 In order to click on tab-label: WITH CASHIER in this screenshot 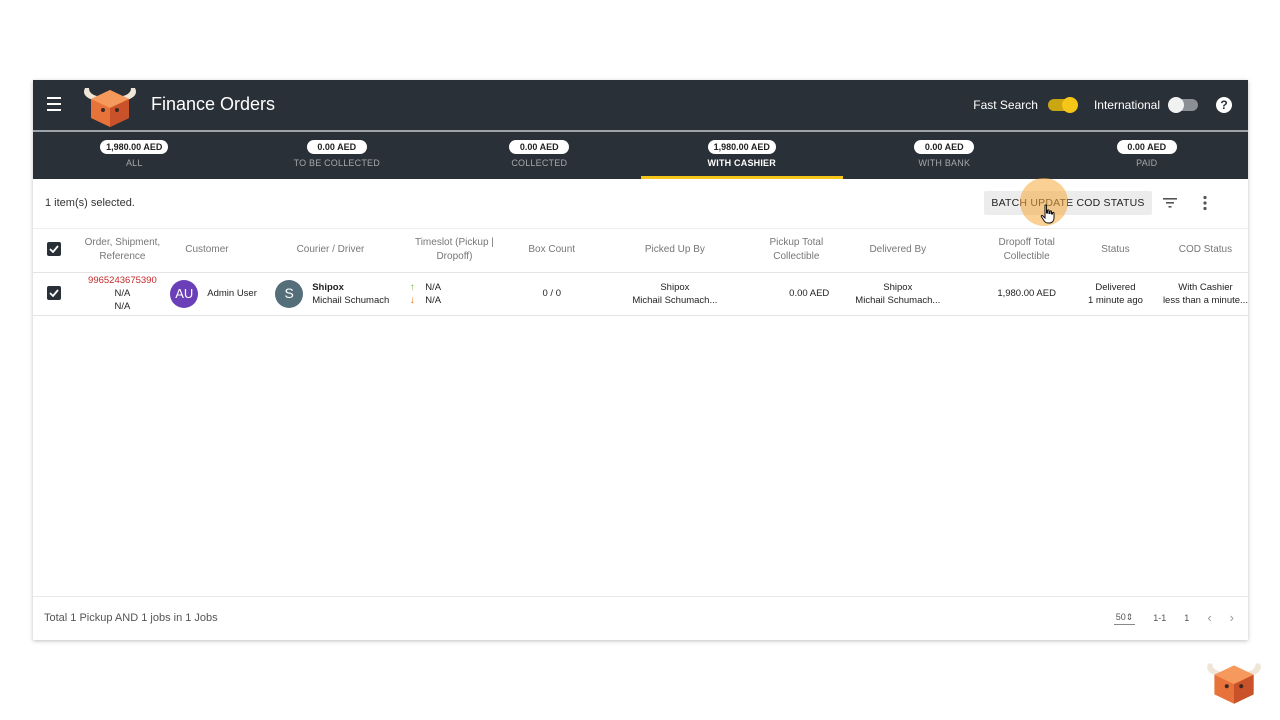, I will do `click(741, 163)`.